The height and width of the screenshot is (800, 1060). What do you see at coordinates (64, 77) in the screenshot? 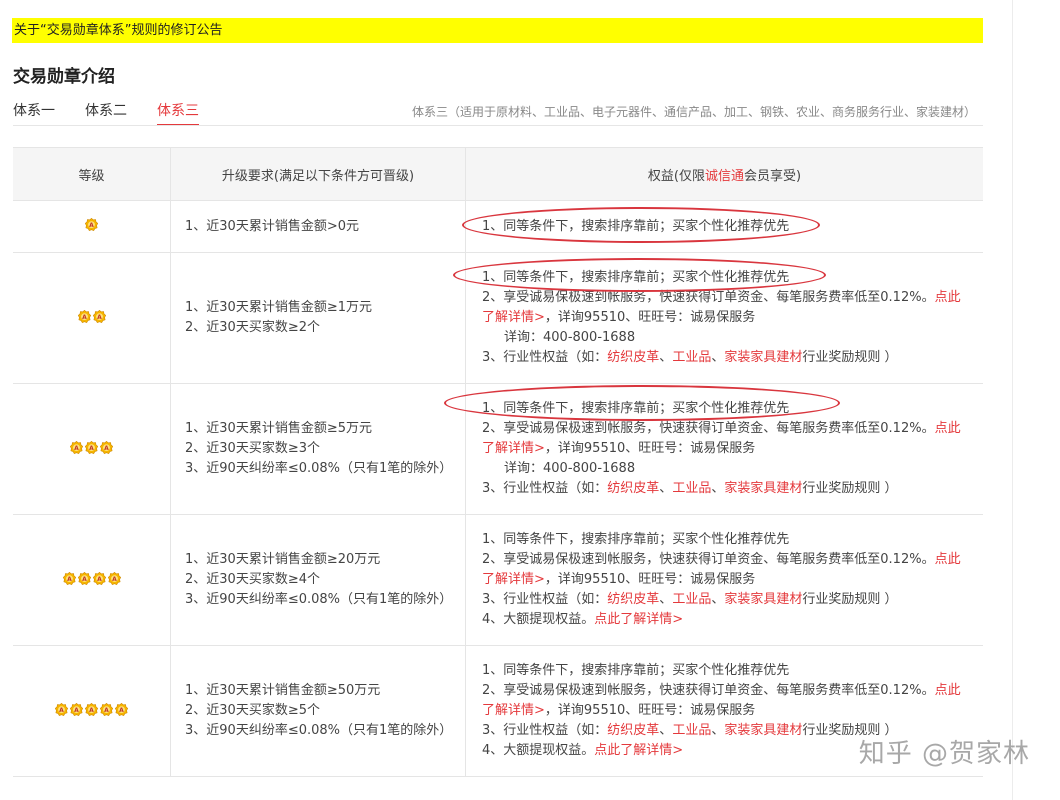
I see `section-title: 交易勋章介绍` at bounding box center [64, 77].